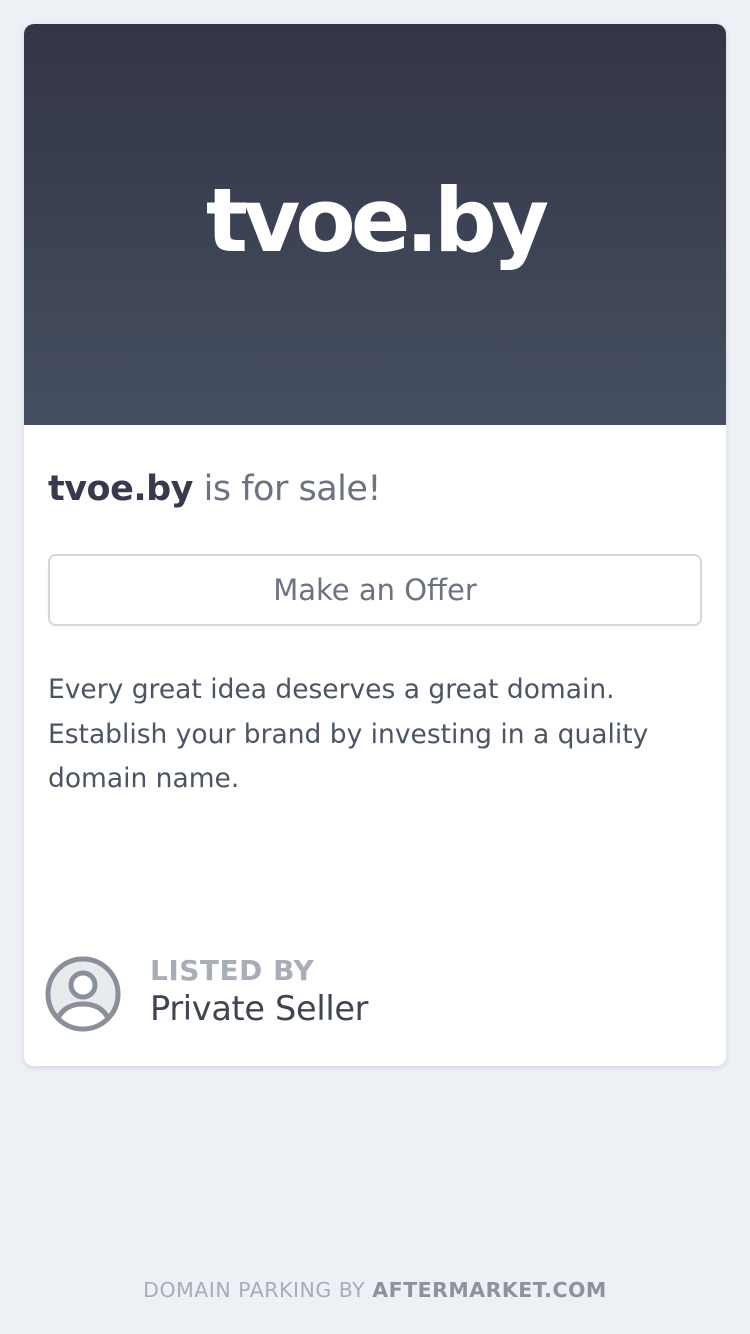 The height and width of the screenshot is (1334, 750). Describe the element at coordinates (121, 489) in the screenshot. I see `sale-heading-domain: tvoe.by` at that location.